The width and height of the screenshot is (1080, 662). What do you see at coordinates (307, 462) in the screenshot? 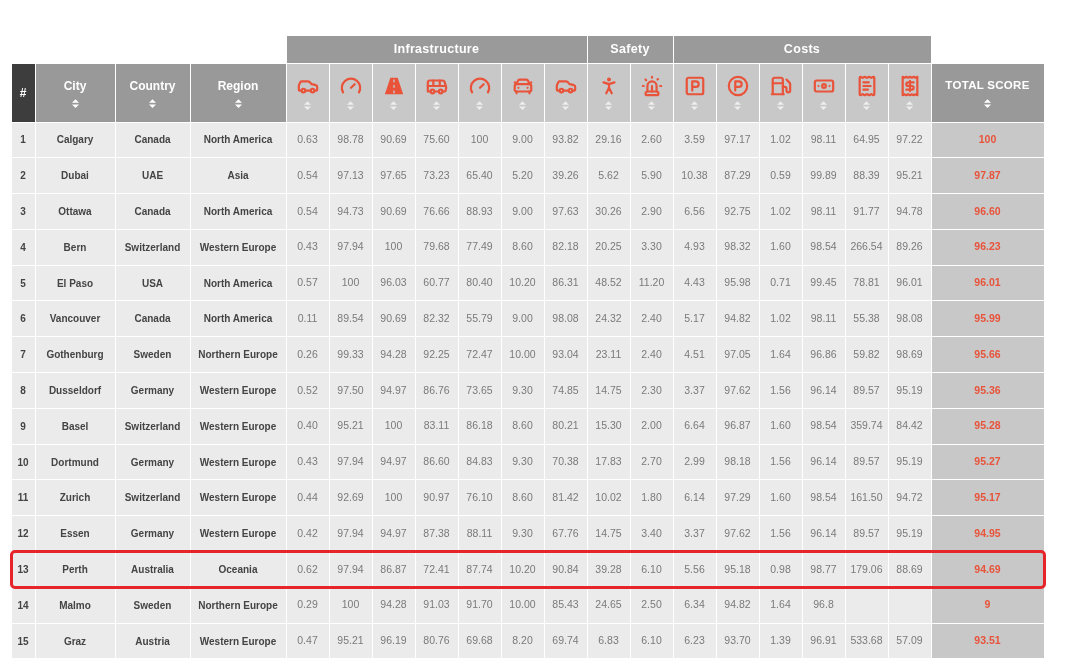
I see `value-cell: 0.43` at bounding box center [307, 462].